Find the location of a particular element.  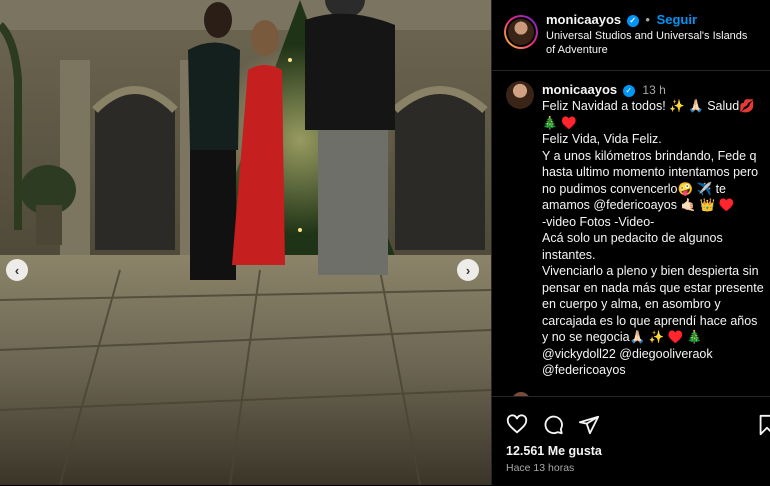

caption-username: monicaayos is located at coordinates (579, 89).